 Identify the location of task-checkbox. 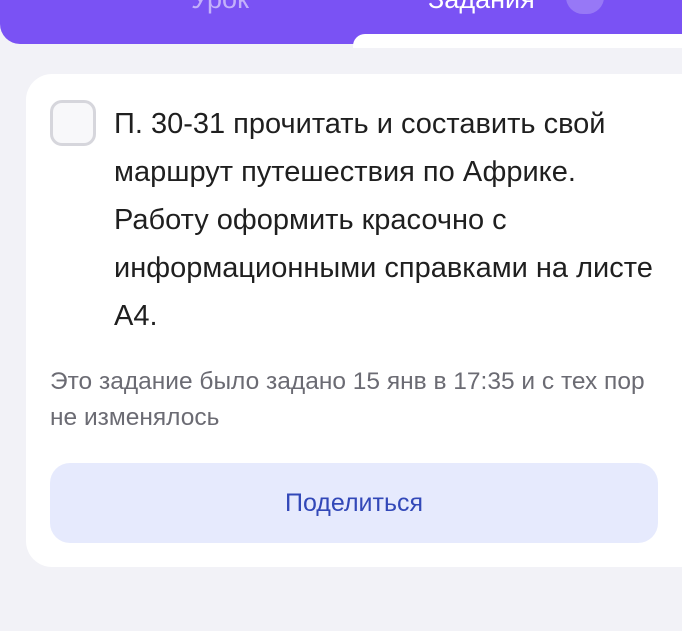
(73, 123).